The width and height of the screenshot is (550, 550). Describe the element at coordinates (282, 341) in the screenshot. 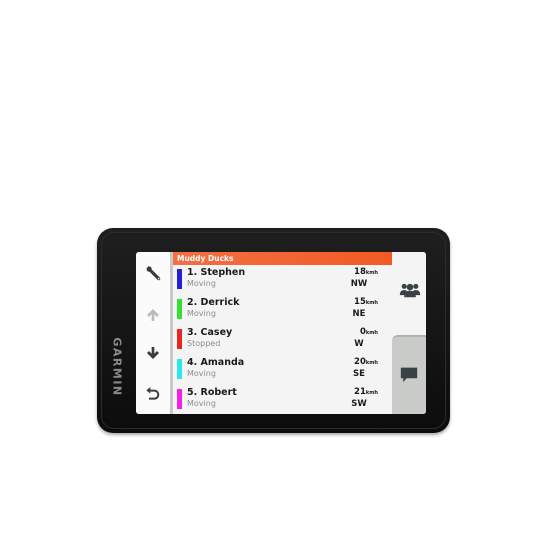

I see `member-row: 3. Casey Stopped 0kmh W` at that location.